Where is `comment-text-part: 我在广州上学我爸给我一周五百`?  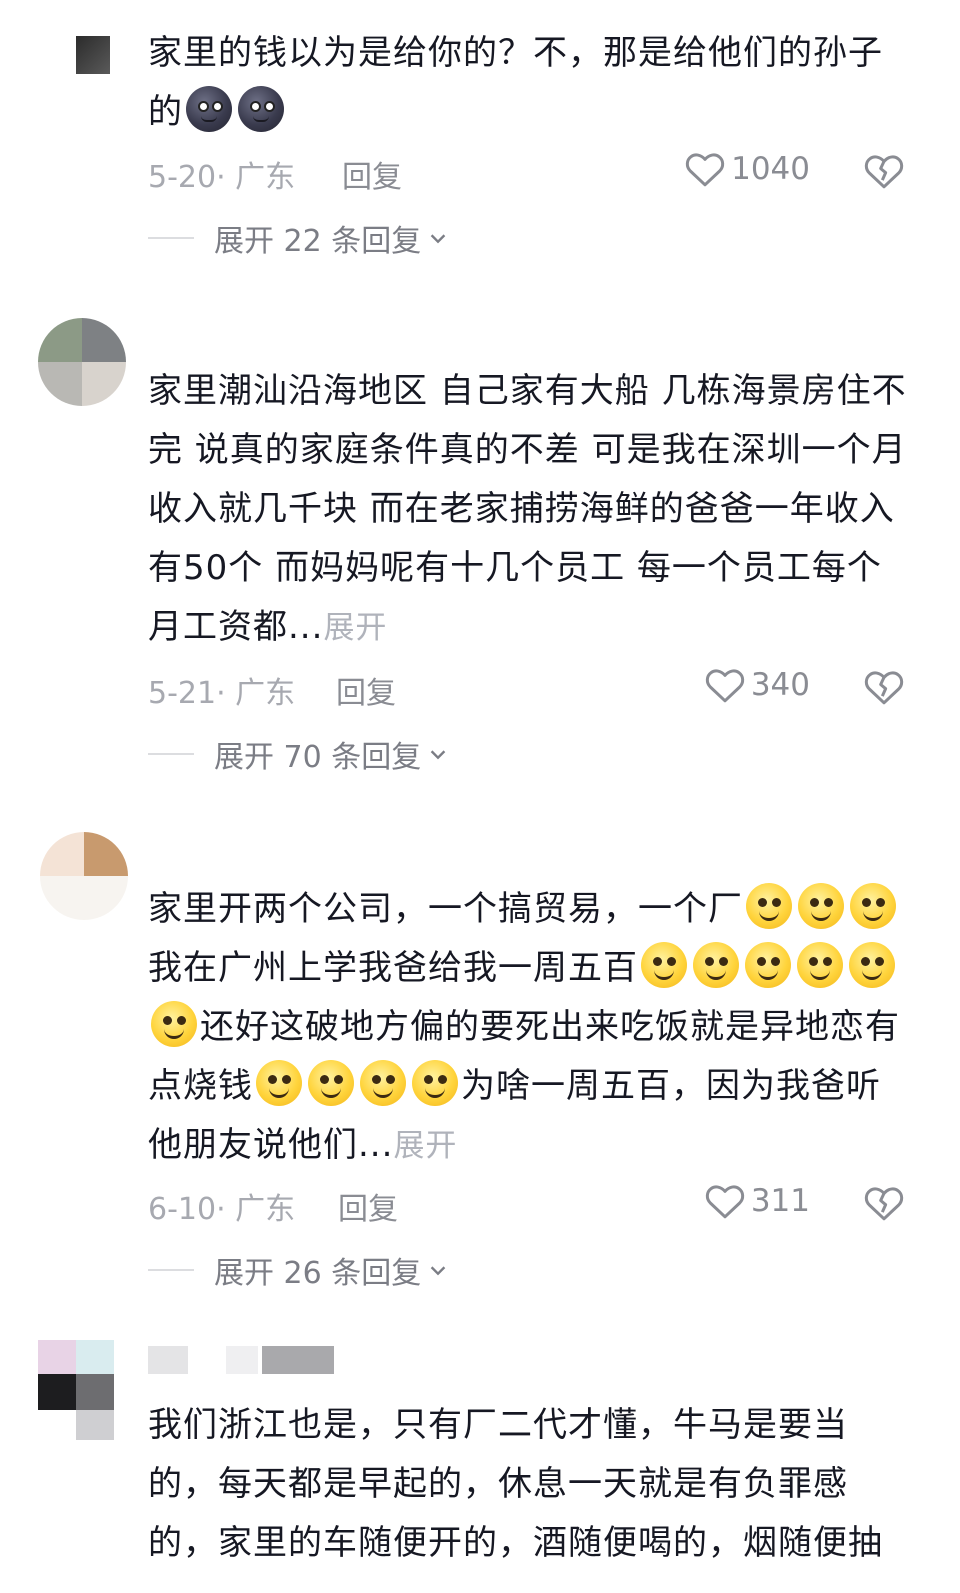
comment-text-part: 我在广州上学我爸给我一周五百 is located at coordinates (393, 968).